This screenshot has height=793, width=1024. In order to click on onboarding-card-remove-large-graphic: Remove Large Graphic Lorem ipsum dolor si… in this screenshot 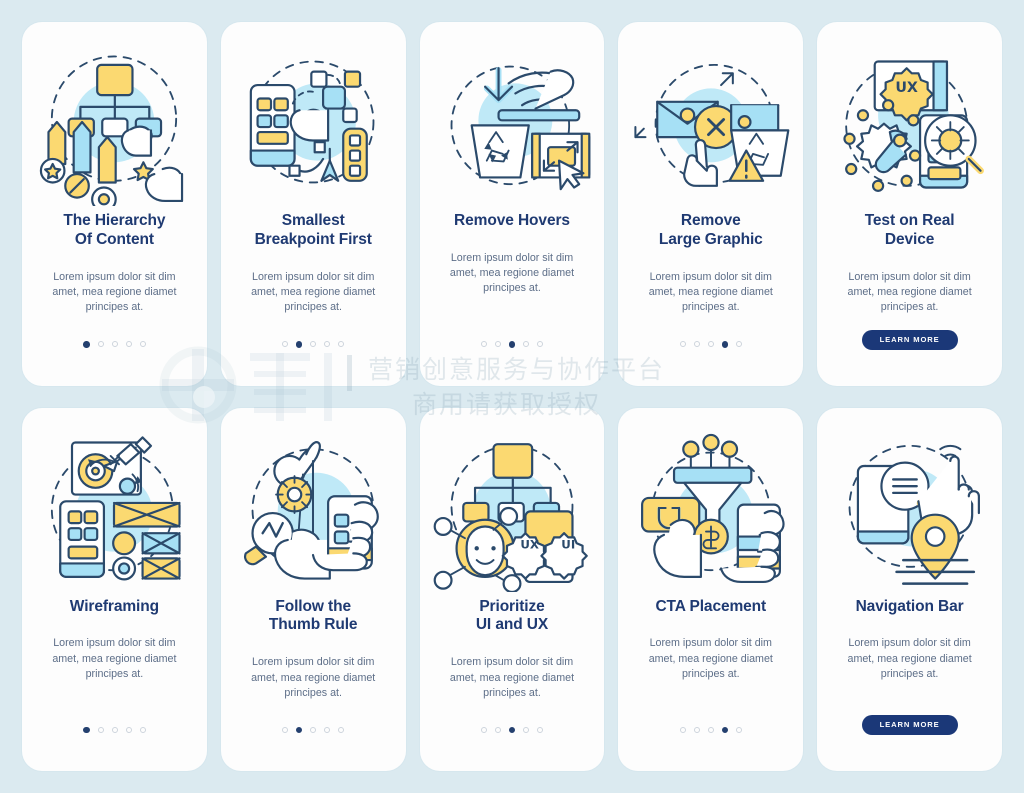, I will do `click(711, 204)`.